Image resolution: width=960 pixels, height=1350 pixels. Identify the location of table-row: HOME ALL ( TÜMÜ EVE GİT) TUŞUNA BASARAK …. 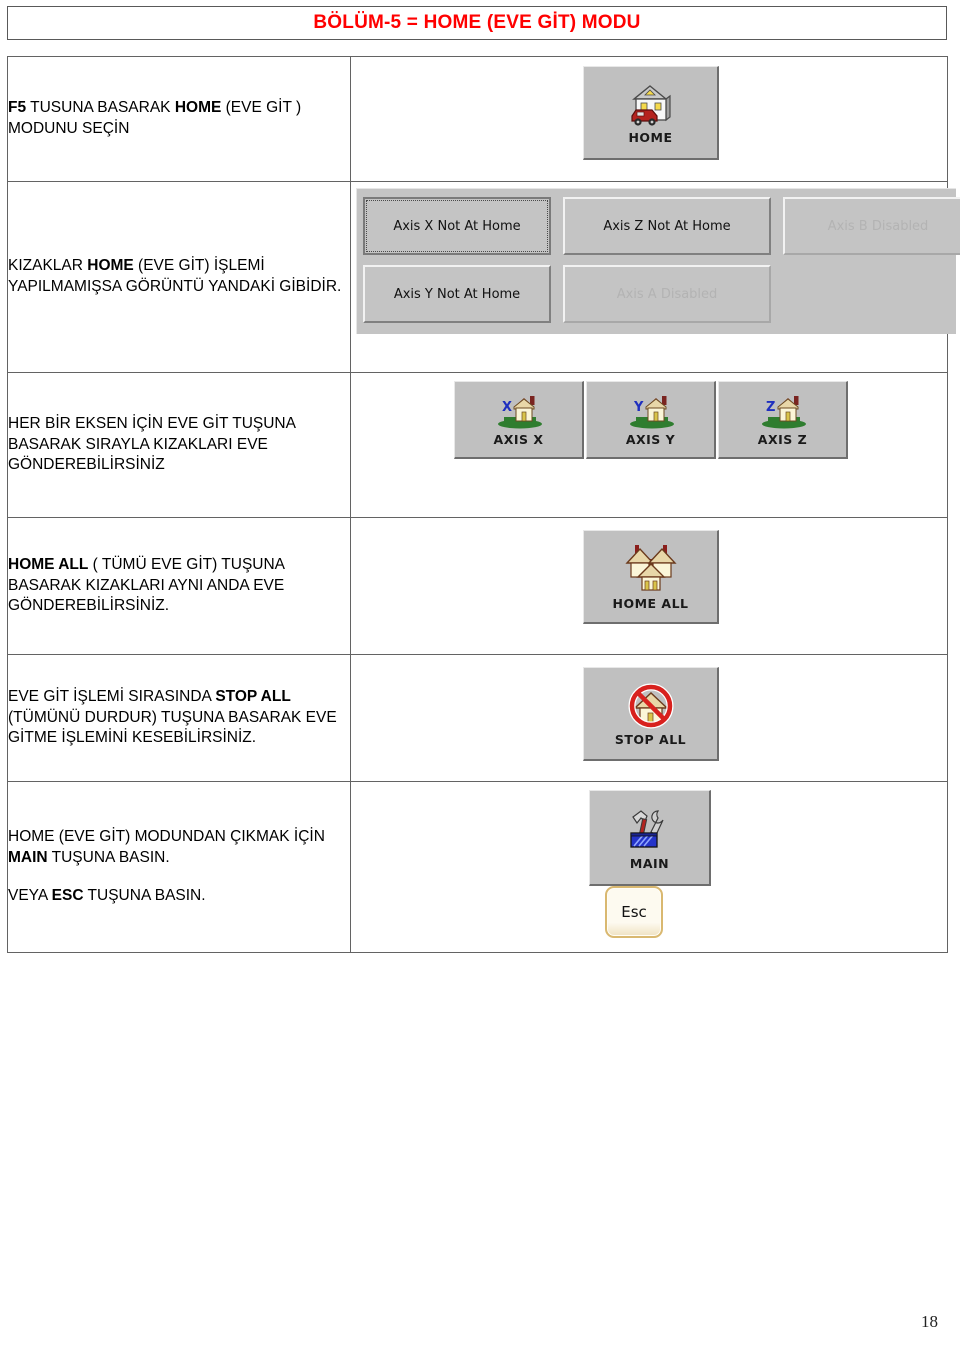
(477, 586).